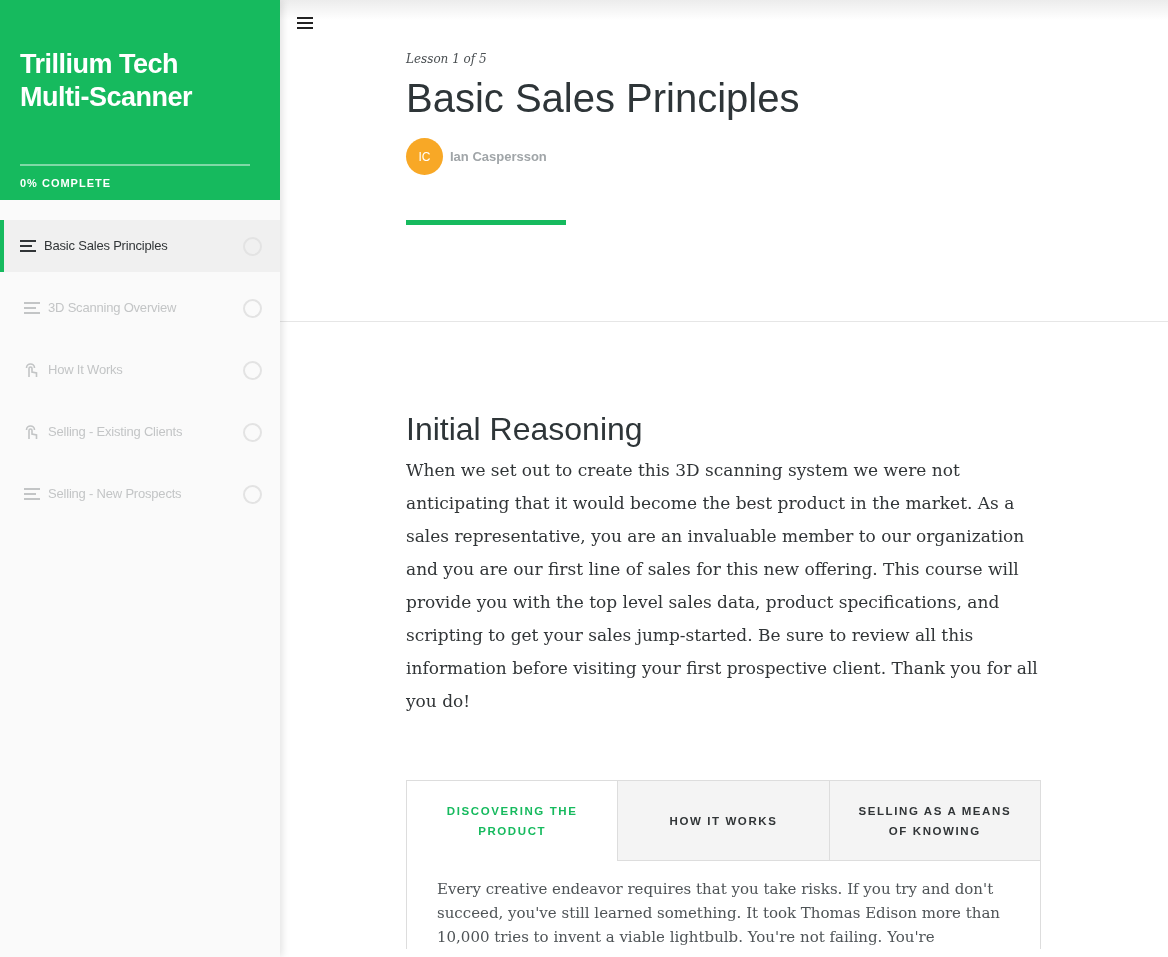  Describe the element at coordinates (107, 81) in the screenshot. I see `course-title: Trillium Tech Multi-Scanner` at that location.